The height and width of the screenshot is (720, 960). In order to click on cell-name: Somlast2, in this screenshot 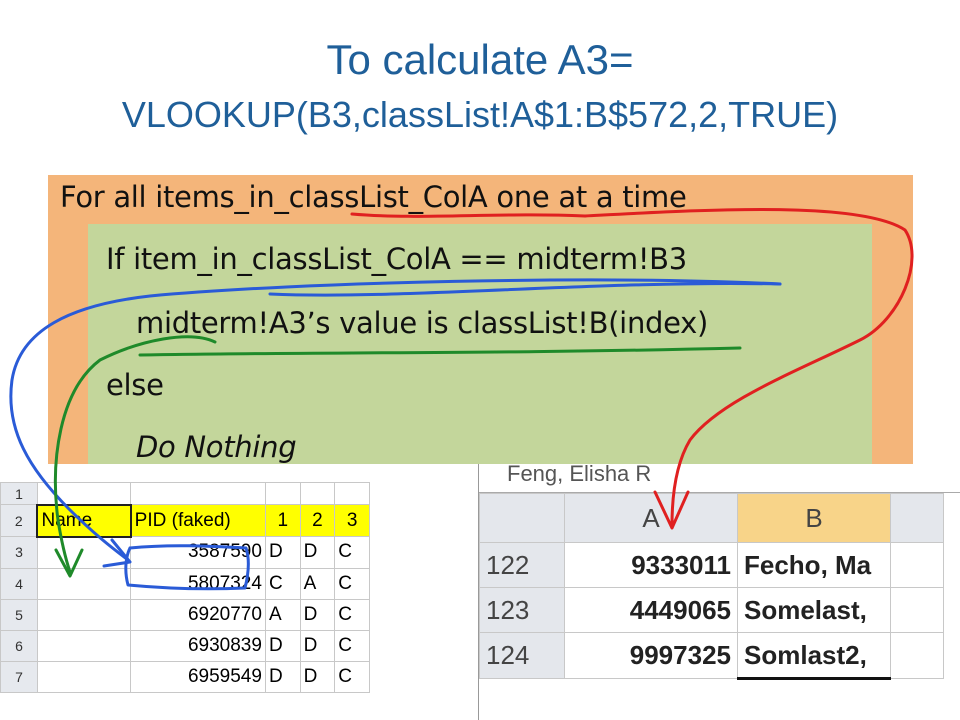, I will do `click(814, 656)`.